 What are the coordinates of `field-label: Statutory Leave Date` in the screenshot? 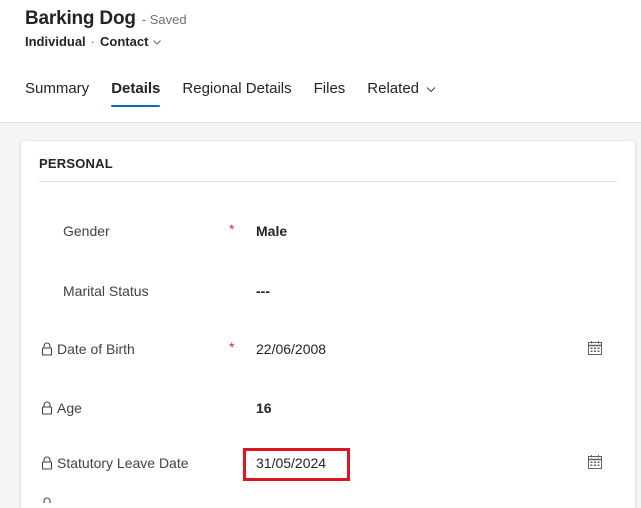 It's located at (115, 463).